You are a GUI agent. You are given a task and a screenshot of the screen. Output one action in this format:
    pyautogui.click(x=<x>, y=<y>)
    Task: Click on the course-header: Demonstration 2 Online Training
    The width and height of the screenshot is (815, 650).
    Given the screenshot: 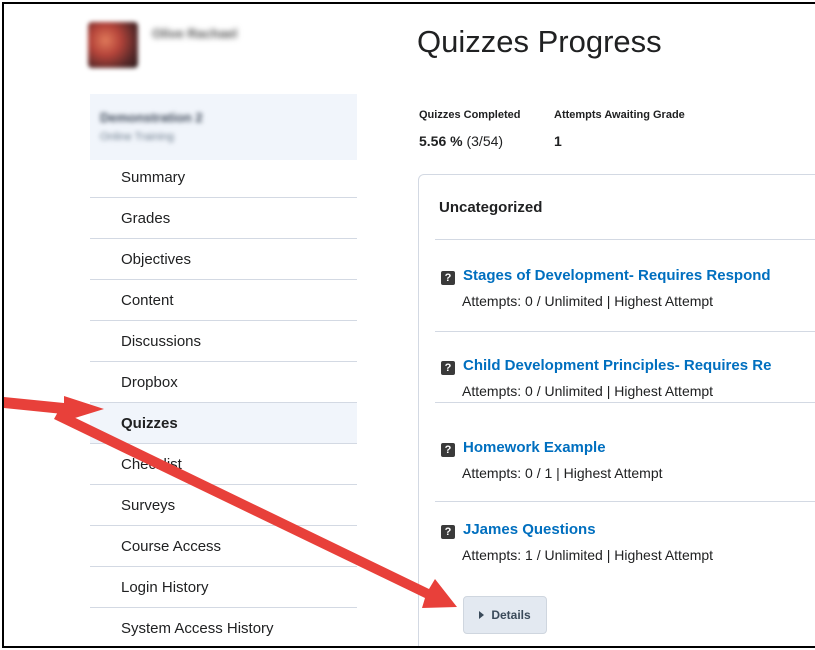 What is the action you would take?
    pyautogui.click(x=223, y=127)
    